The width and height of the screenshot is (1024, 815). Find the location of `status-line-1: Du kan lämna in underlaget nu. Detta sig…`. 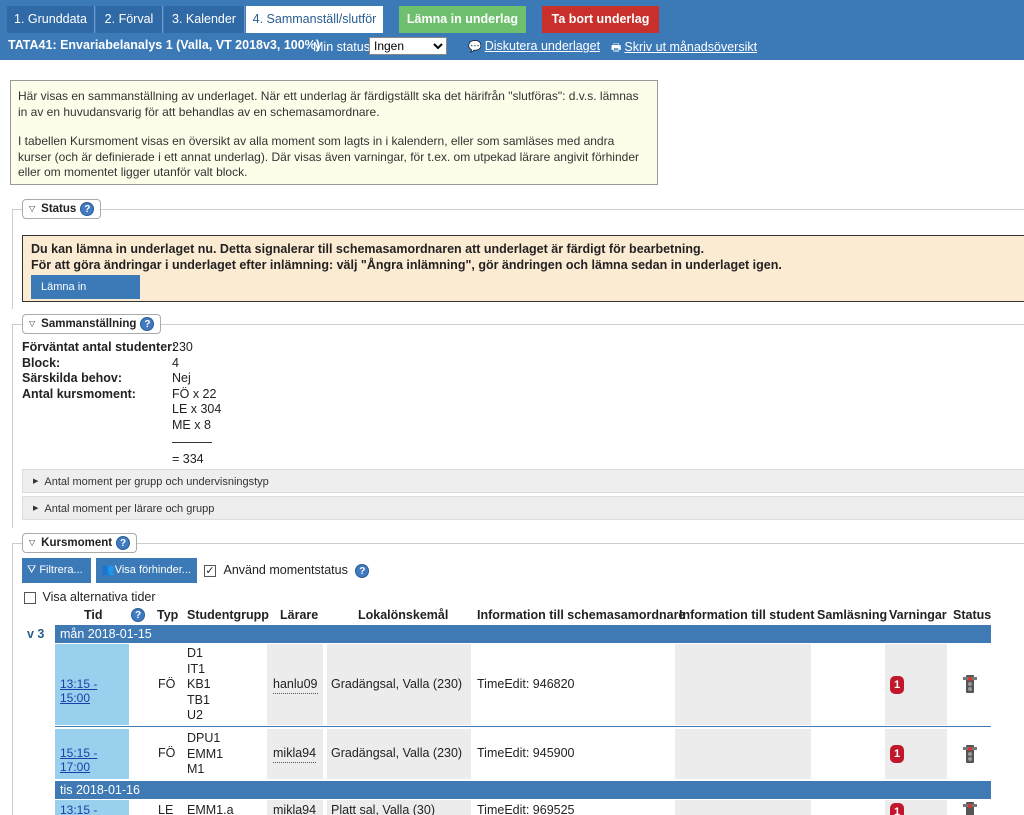

status-line-1: Du kan lämna in underlaget nu. Detta sig… is located at coordinates (368, 249).